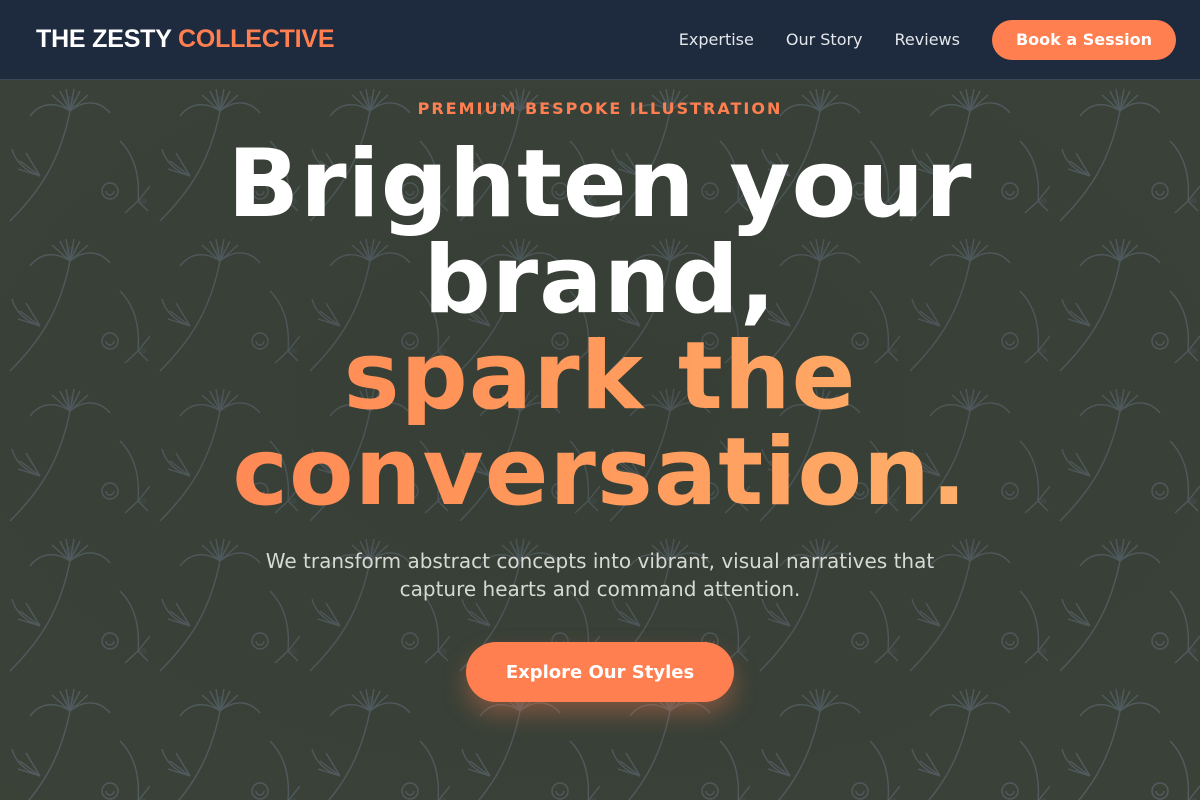 Image resolution: width=1200 pixels, height=800 pixels. I want to click on hero-eyebrow: PREMIUM BESPOKE ILLUSTRATION, so click(600, 108).